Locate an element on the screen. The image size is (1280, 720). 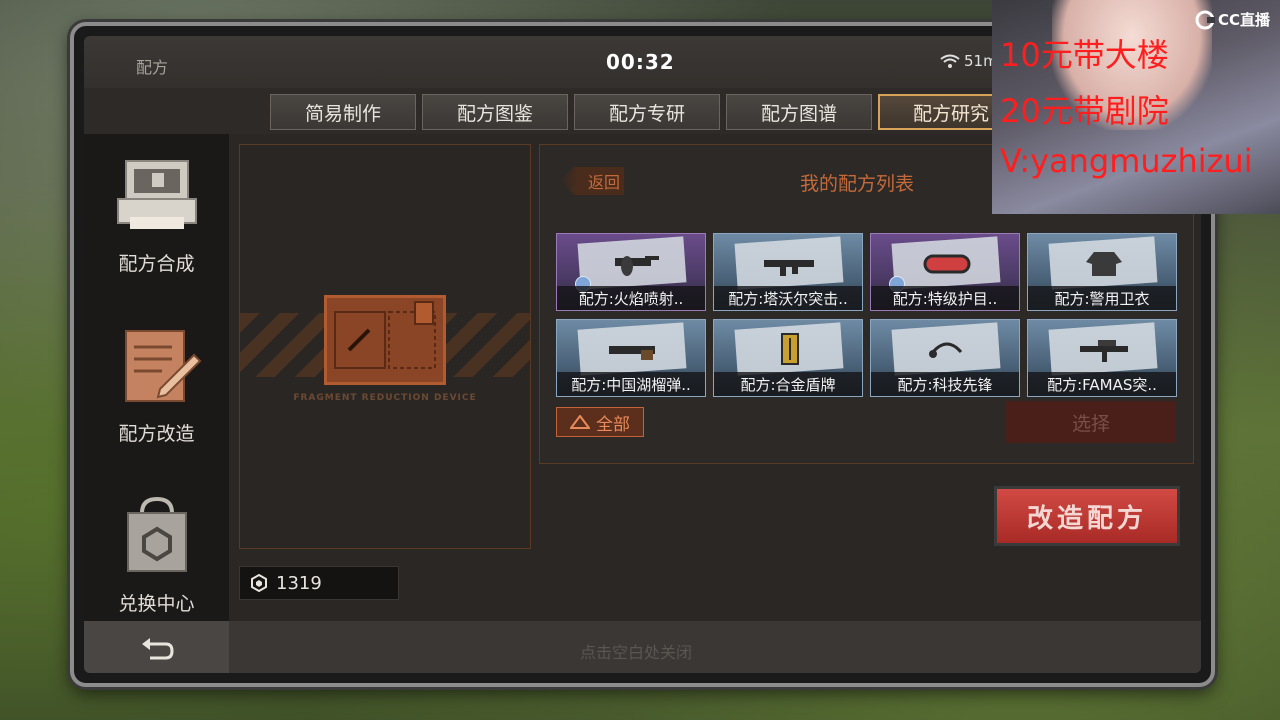
filter-all-label: 全部 is located at coordinates (613, 424).